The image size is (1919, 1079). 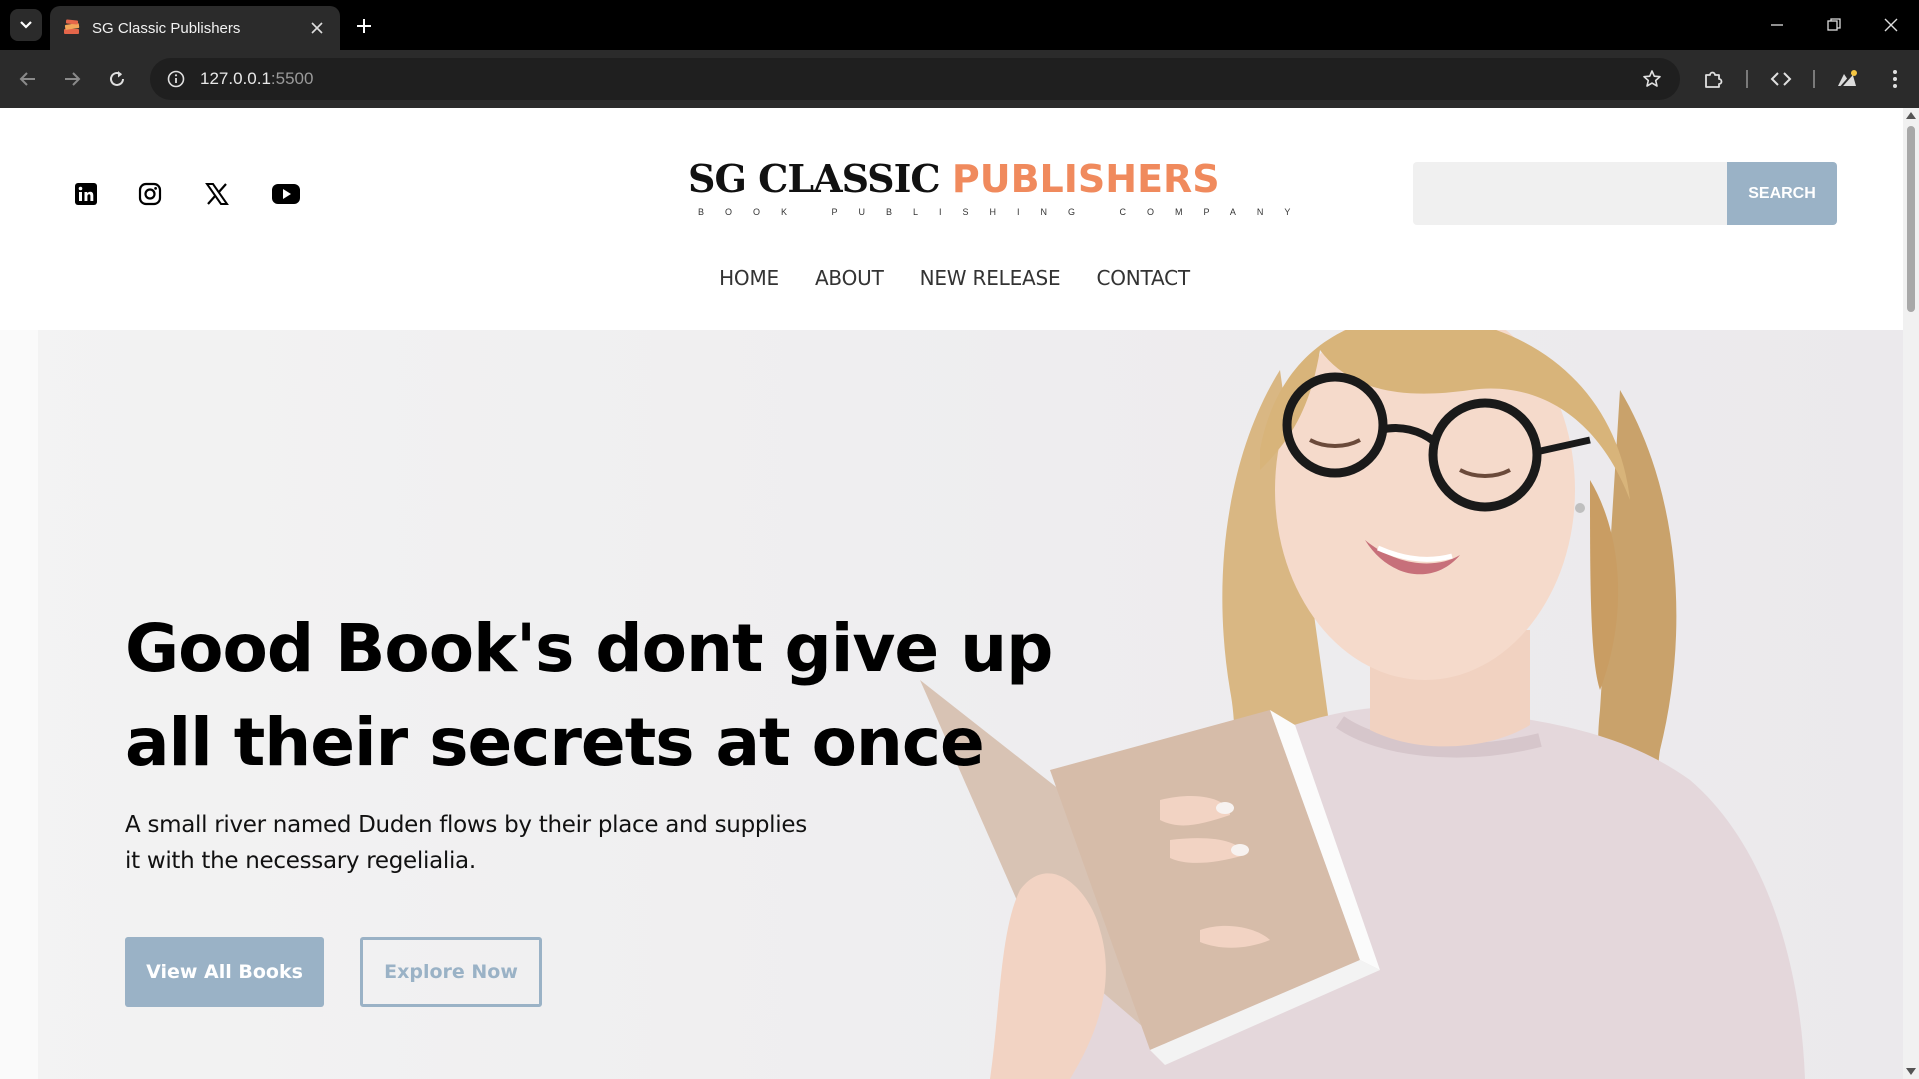 What do you see at coordinates (1781, 79) in the screenshot?
I see `code-brackets-icon` at bounding box center [1781, 79].